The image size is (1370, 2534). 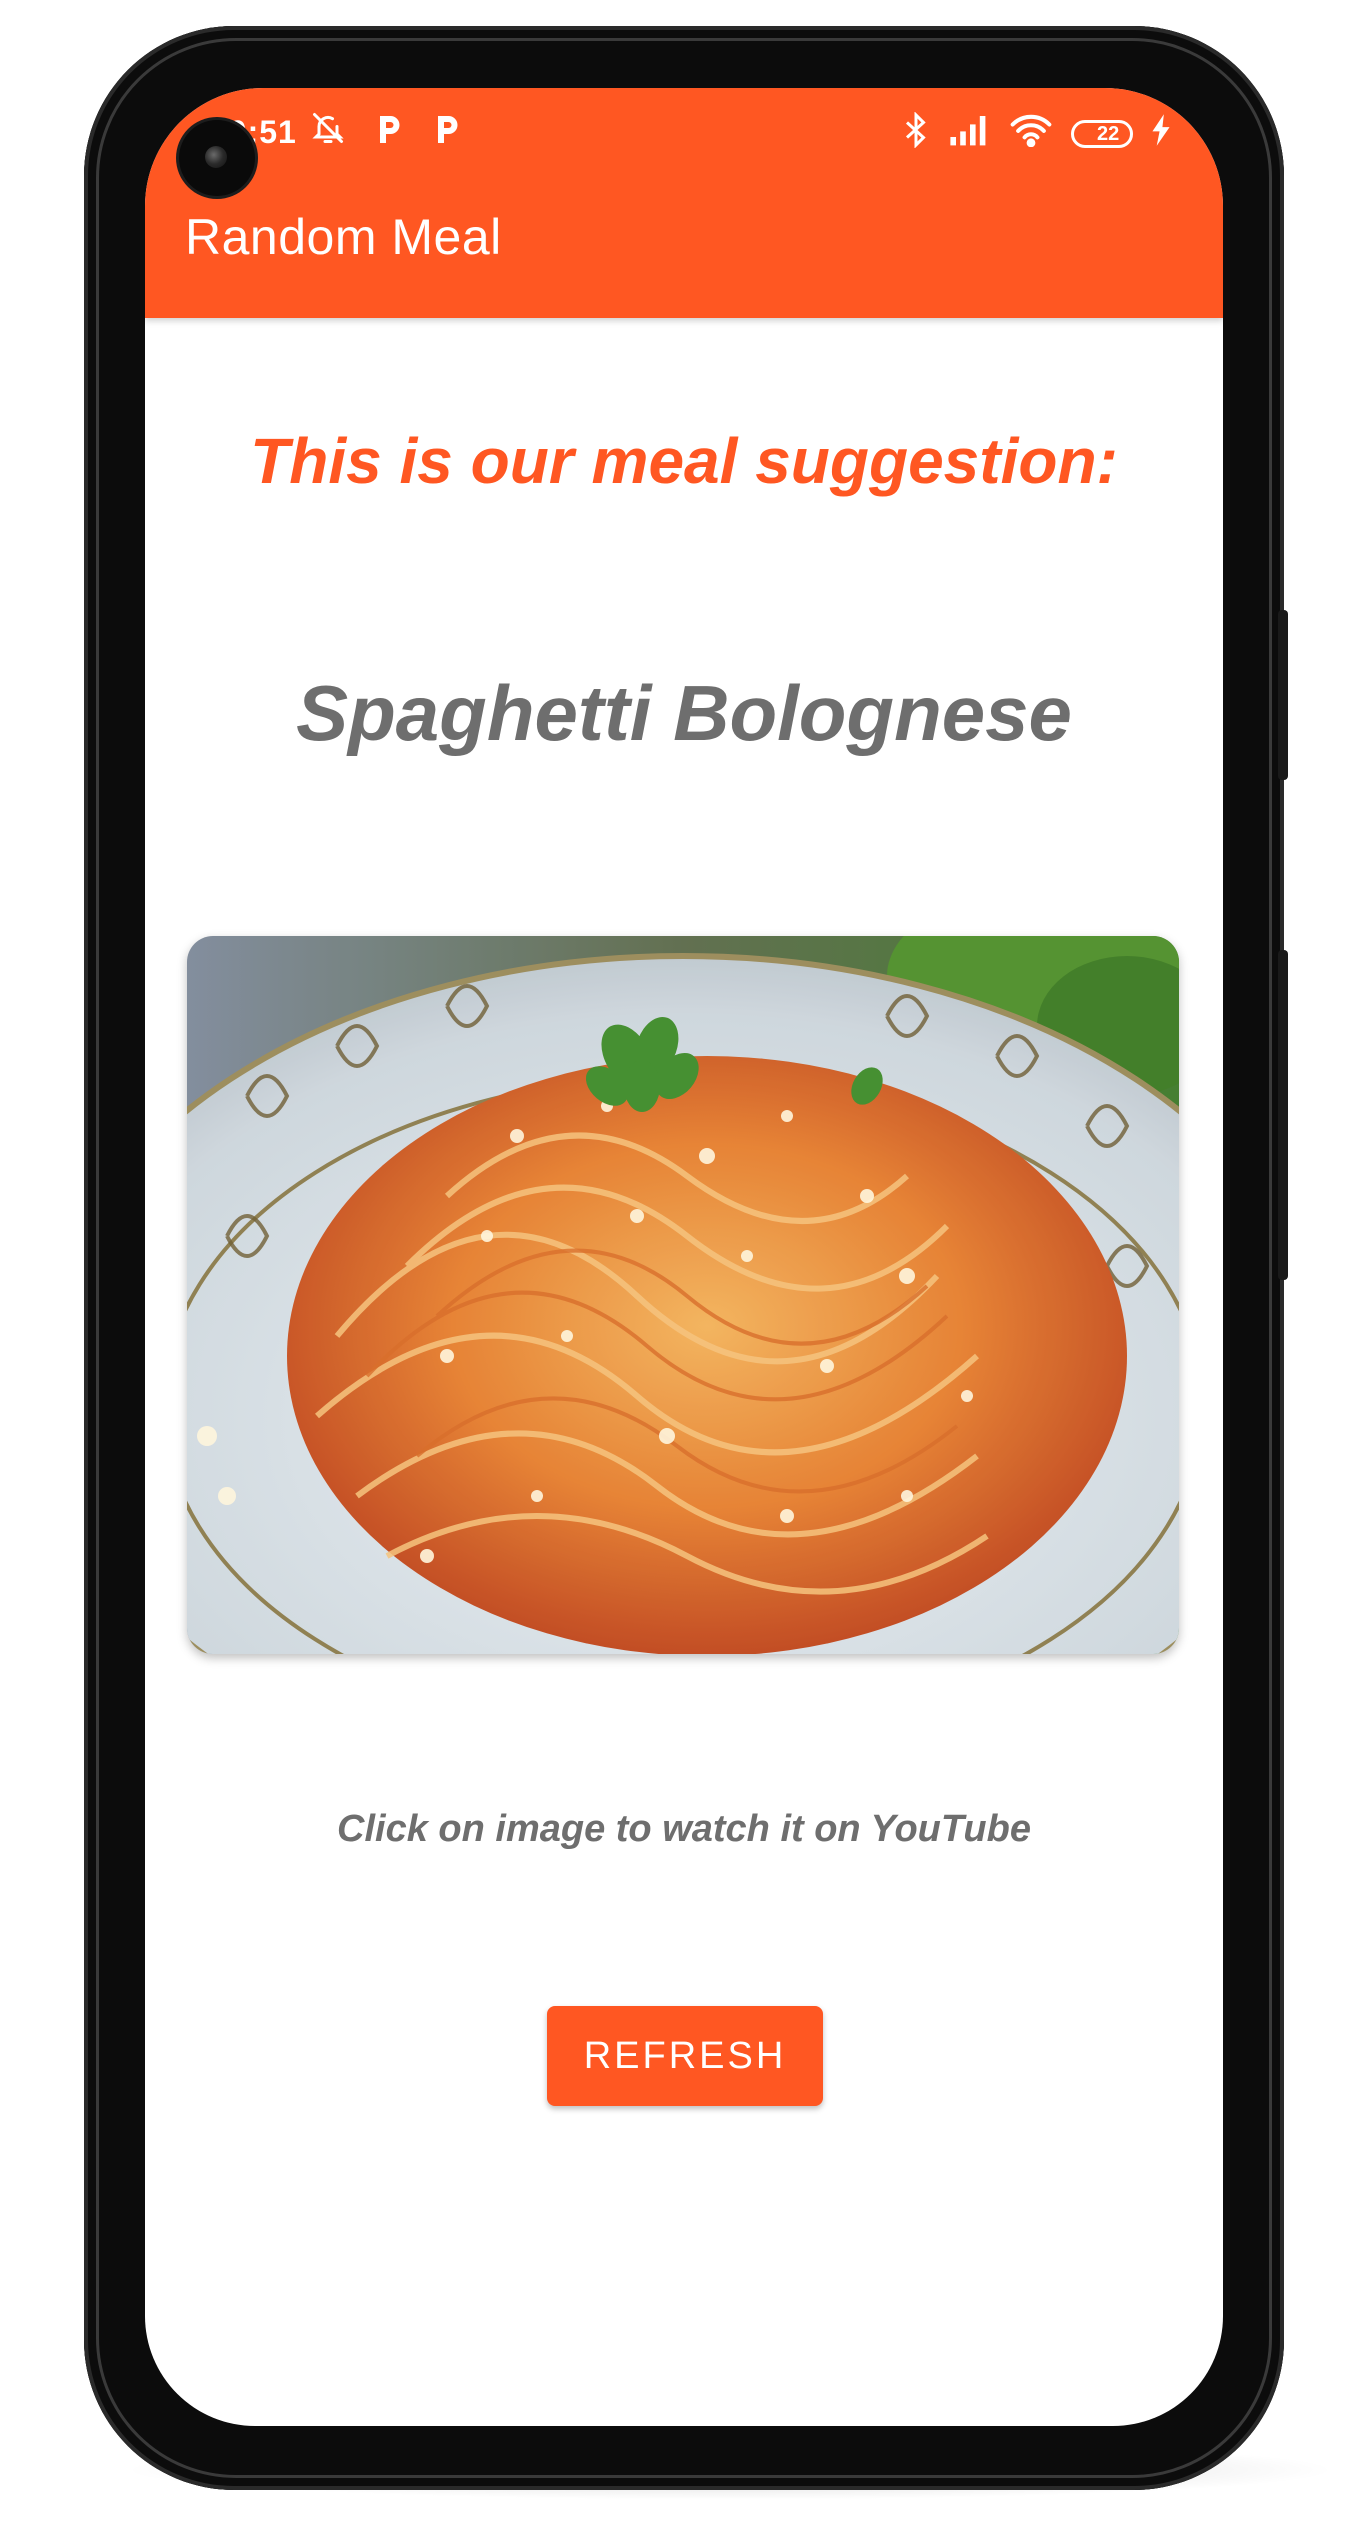 I want to click on wifi-icon, so click(x=1031, y=134).